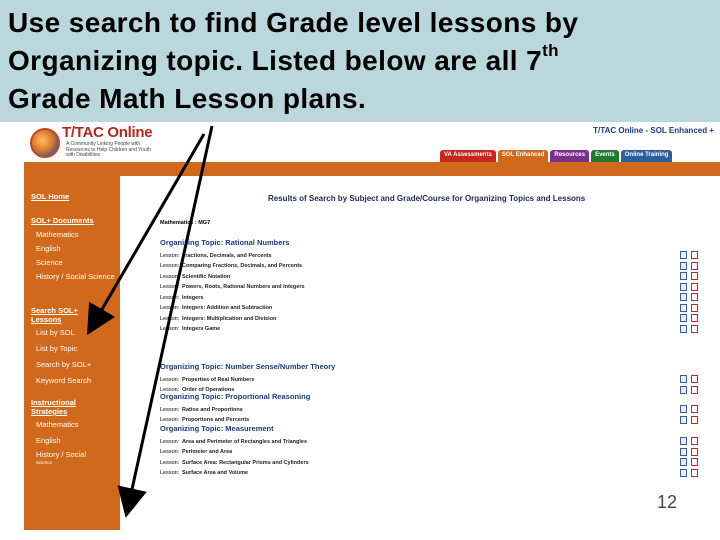  What do you see at coordinates (215, 473) in the screenshot?
I see `lesson-link: Surface Area and Volume` at bounding box center [215, 473].